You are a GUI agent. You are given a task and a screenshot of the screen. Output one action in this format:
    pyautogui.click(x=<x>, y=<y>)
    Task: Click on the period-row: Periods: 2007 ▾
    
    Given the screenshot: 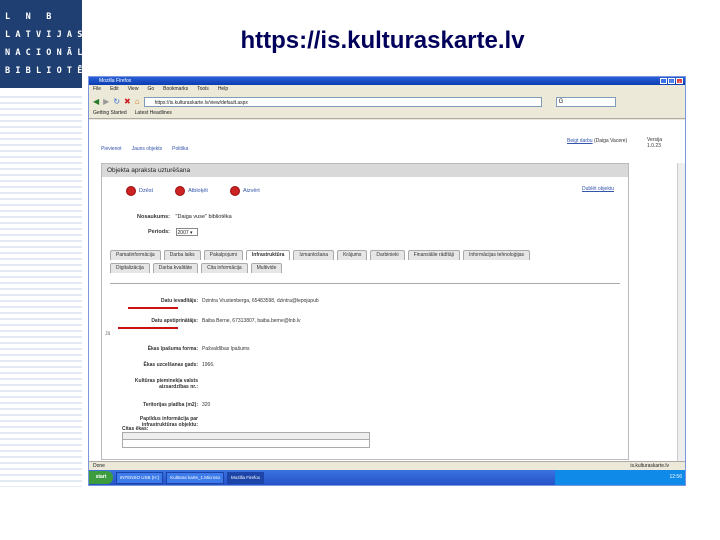 What is the action you would take?
    pyautogui.click(x=150, y=232)
    